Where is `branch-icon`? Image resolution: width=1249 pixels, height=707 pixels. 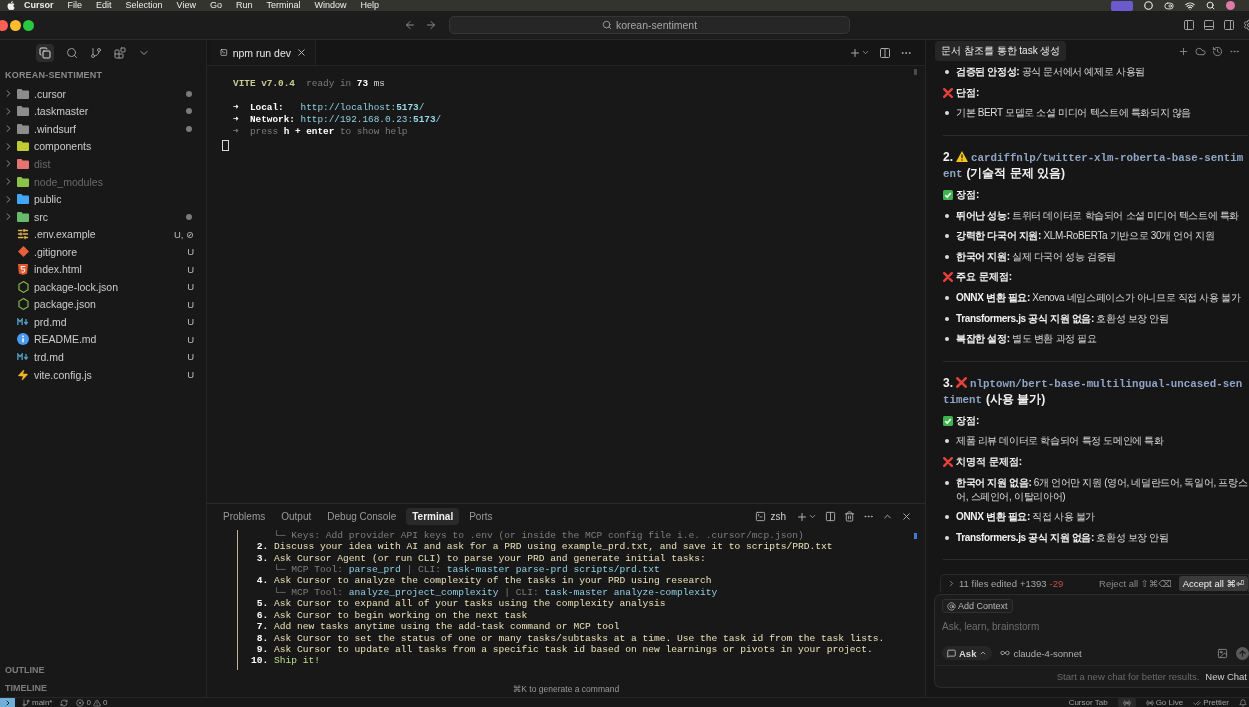 branch-icon is located at coordinates (26, 702).